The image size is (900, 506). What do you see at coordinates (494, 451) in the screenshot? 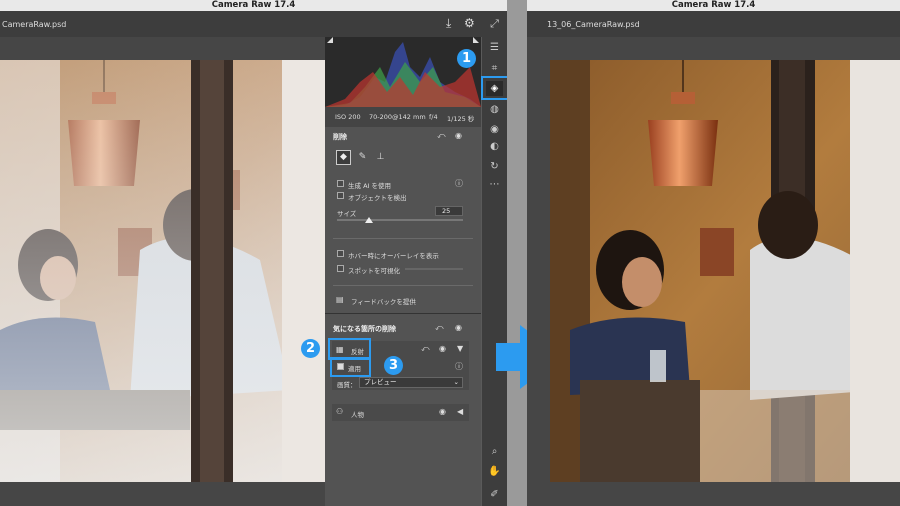
I see `zoom-icon: ⌕` at bounding box center [494, 451].